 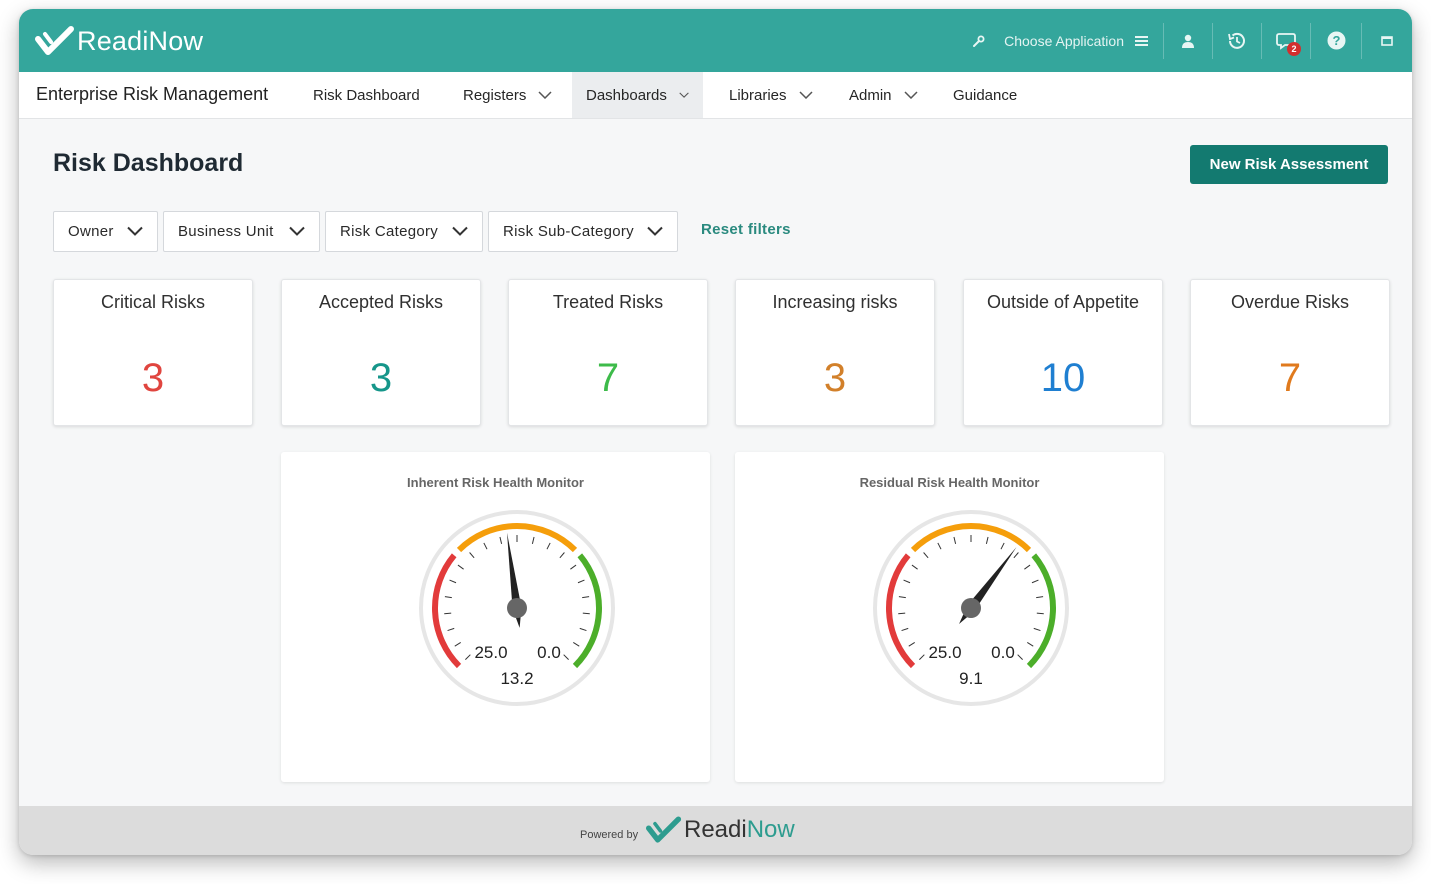 I want to click on card-increasing-risks: Increasing risks 3, so click(x=835, y=352).